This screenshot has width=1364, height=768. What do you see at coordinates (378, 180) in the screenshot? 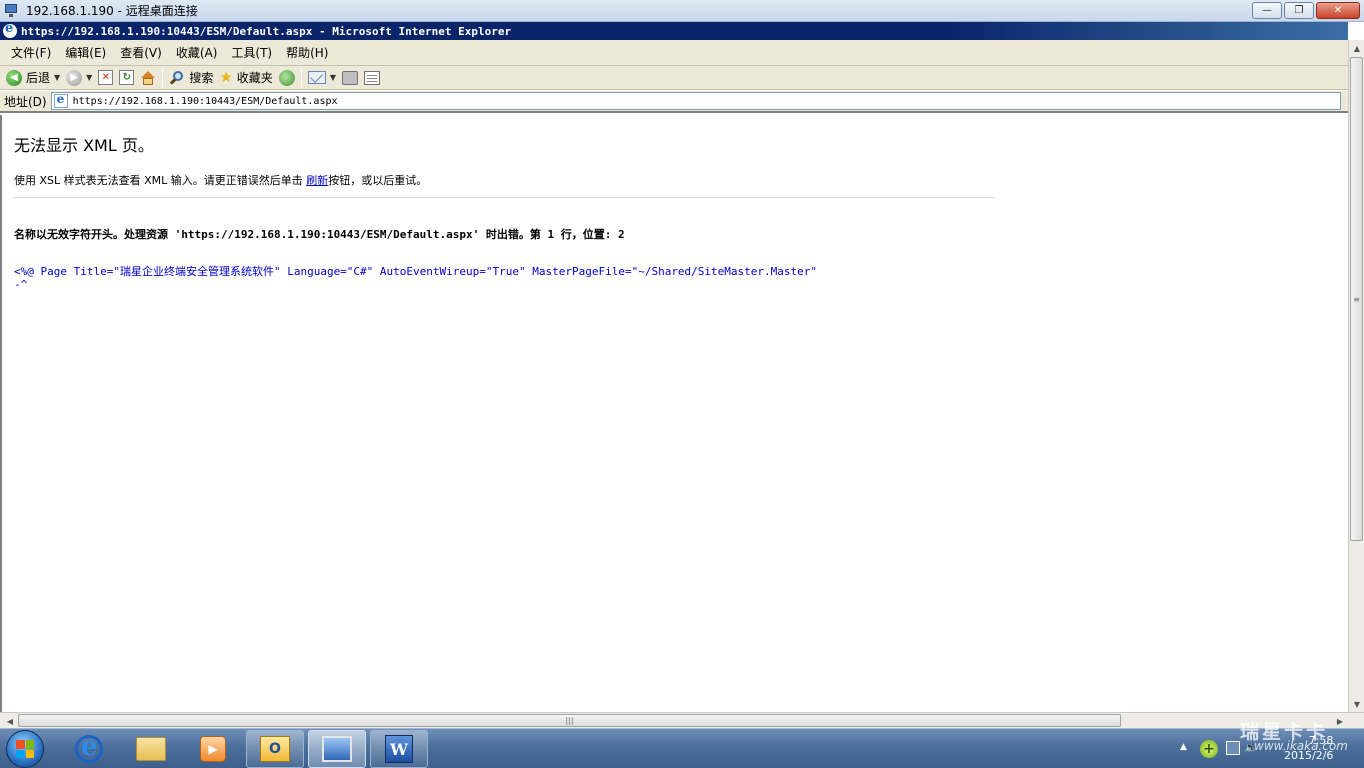
I see `desc-text-after: 按钮，或以后重试。` at bounding box center [378, 180].